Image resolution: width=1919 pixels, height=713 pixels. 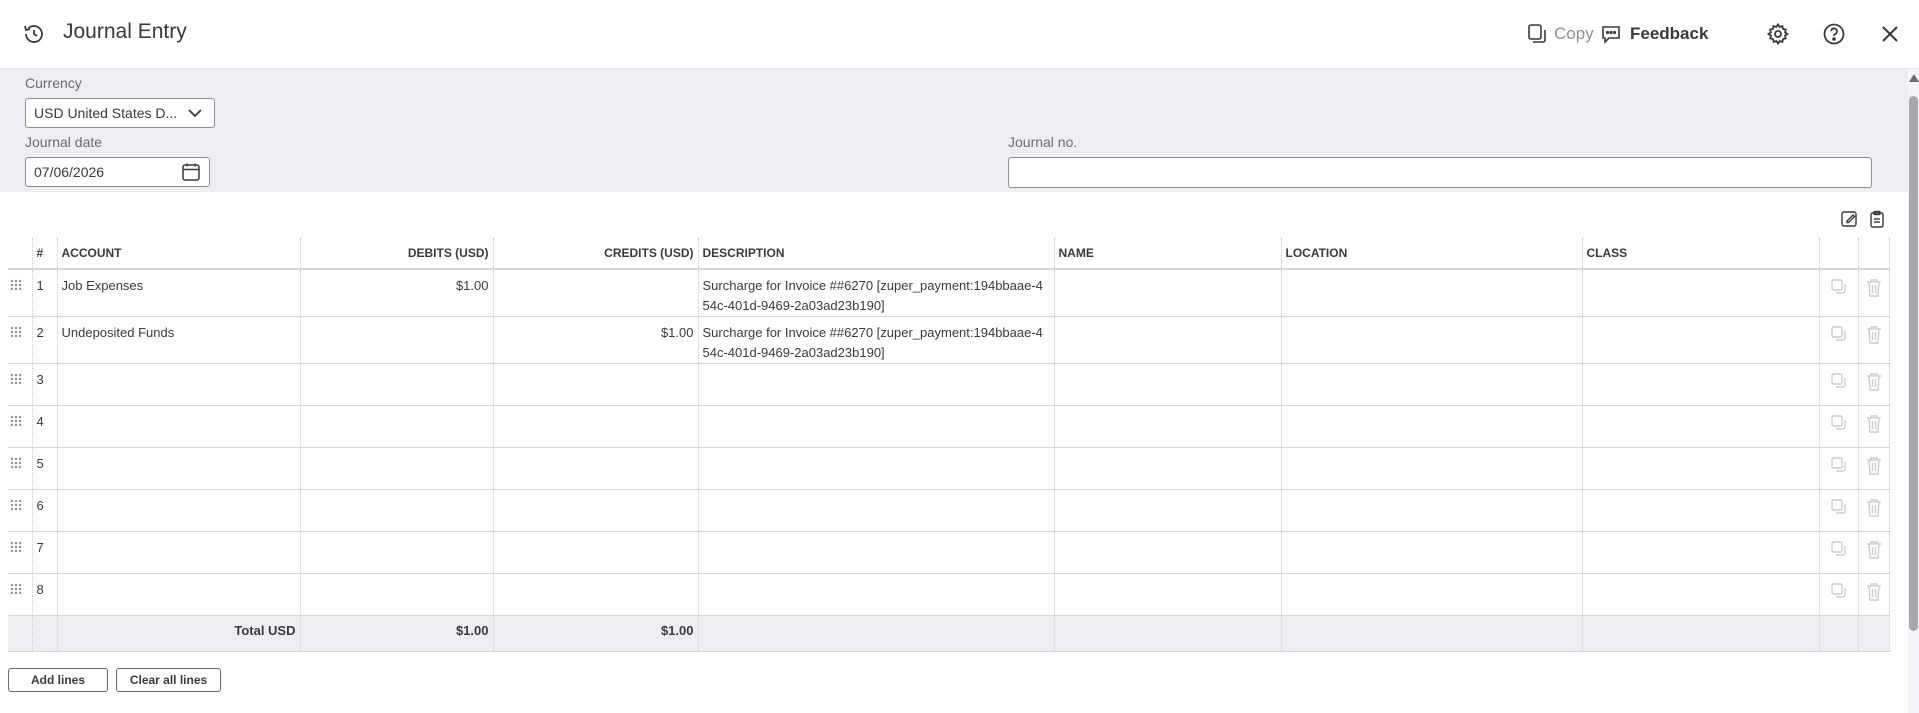 What do you see at coordinates (596, 340) in the screenshot?
I see `credit-cell: $1.00` at bounding box center [596, 340].